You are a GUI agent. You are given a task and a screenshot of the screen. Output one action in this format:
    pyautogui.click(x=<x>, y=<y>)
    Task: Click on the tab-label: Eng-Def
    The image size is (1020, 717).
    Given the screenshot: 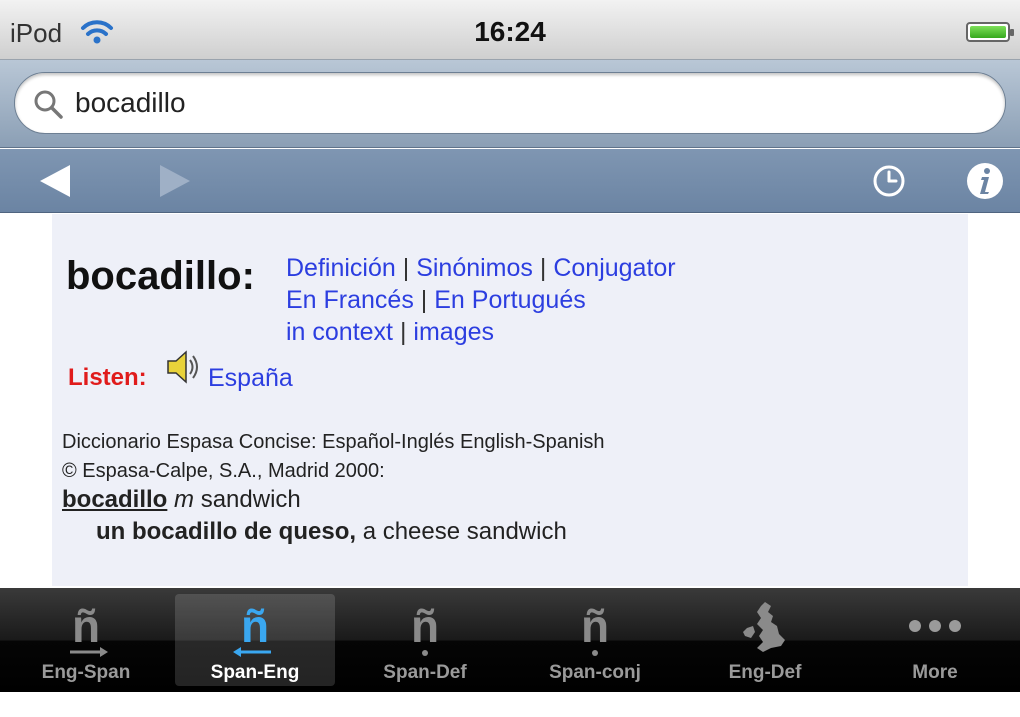 What is the action you would take?
    pyautogui.click(x=765, y=672)
    